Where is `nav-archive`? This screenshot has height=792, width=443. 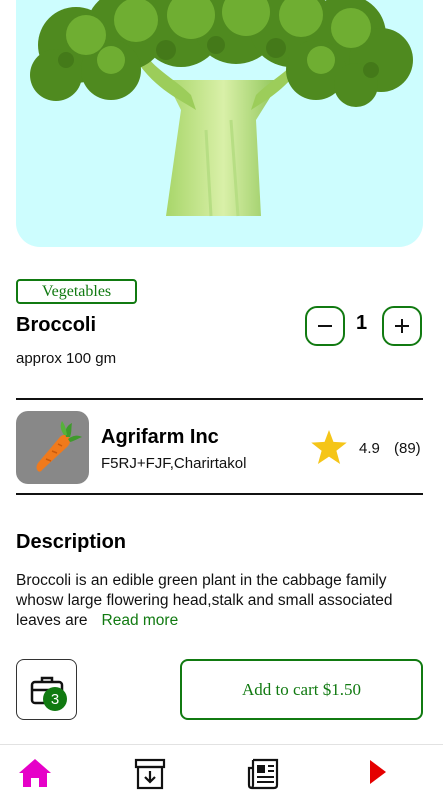 nav-archive is located at coordinates (150, 775).